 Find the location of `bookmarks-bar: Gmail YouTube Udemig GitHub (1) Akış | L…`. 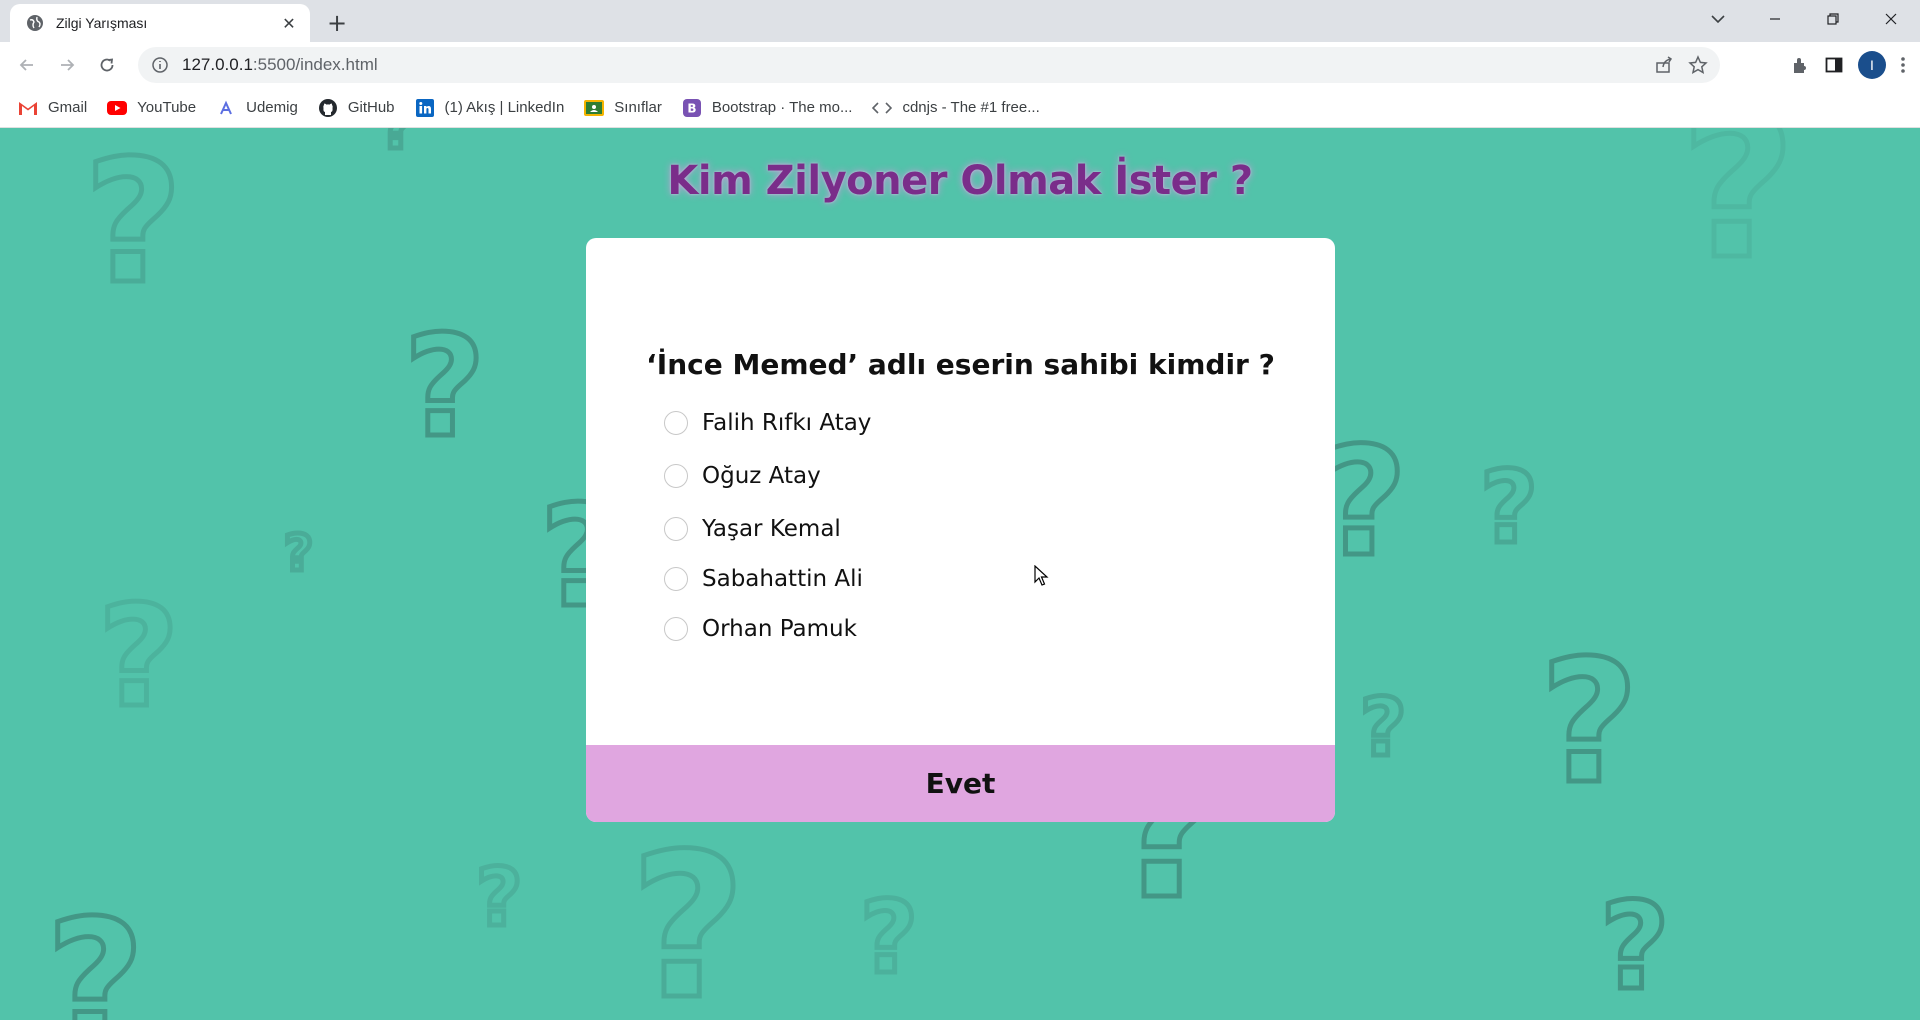

bookmarks-bar: Gmail YouTube Udemig GitHub (1) Akış | L… is located at coordinates (960, 108).